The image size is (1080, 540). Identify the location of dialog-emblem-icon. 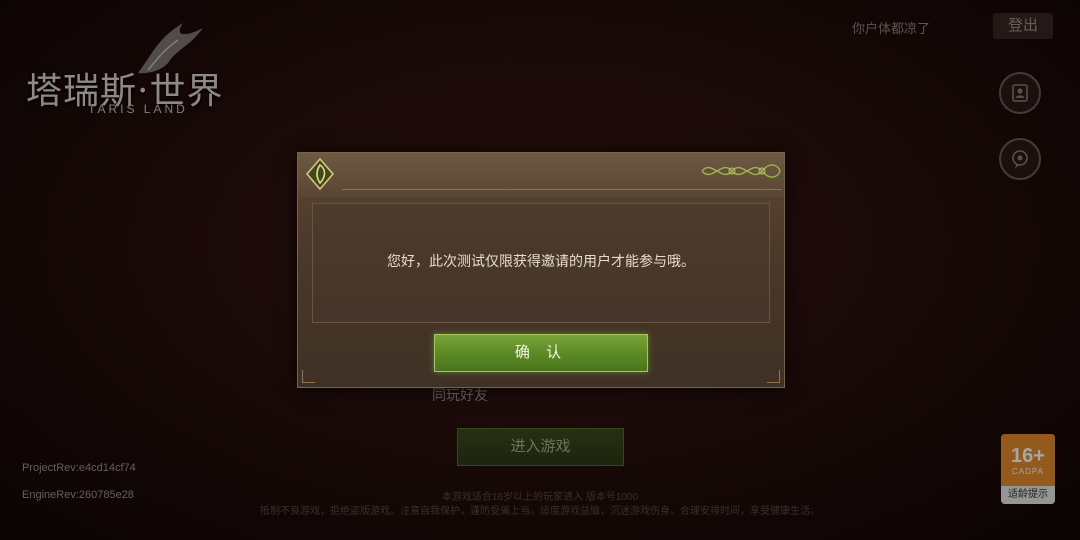
(320, 174).